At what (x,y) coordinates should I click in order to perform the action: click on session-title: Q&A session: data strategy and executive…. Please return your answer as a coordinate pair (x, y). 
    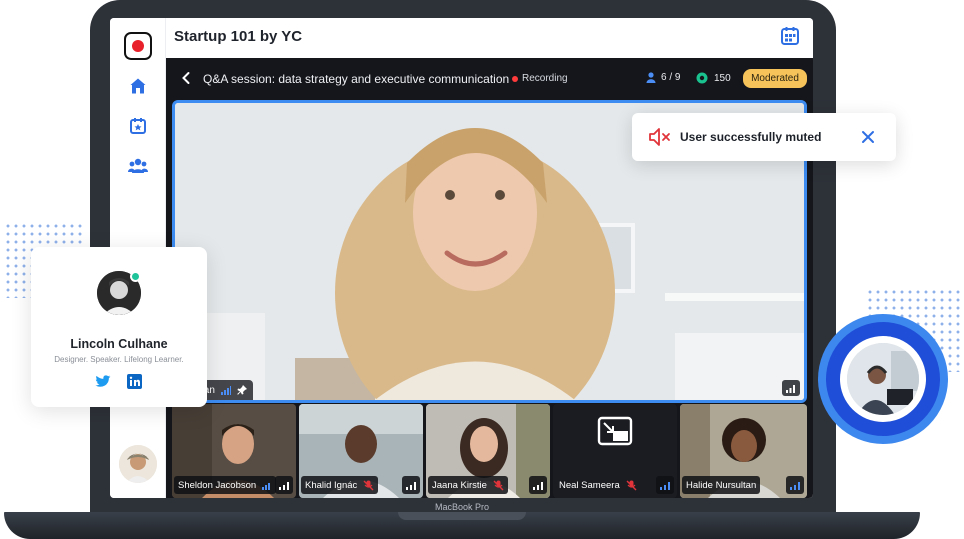
    Looking at the image, I should click on (356, 79).